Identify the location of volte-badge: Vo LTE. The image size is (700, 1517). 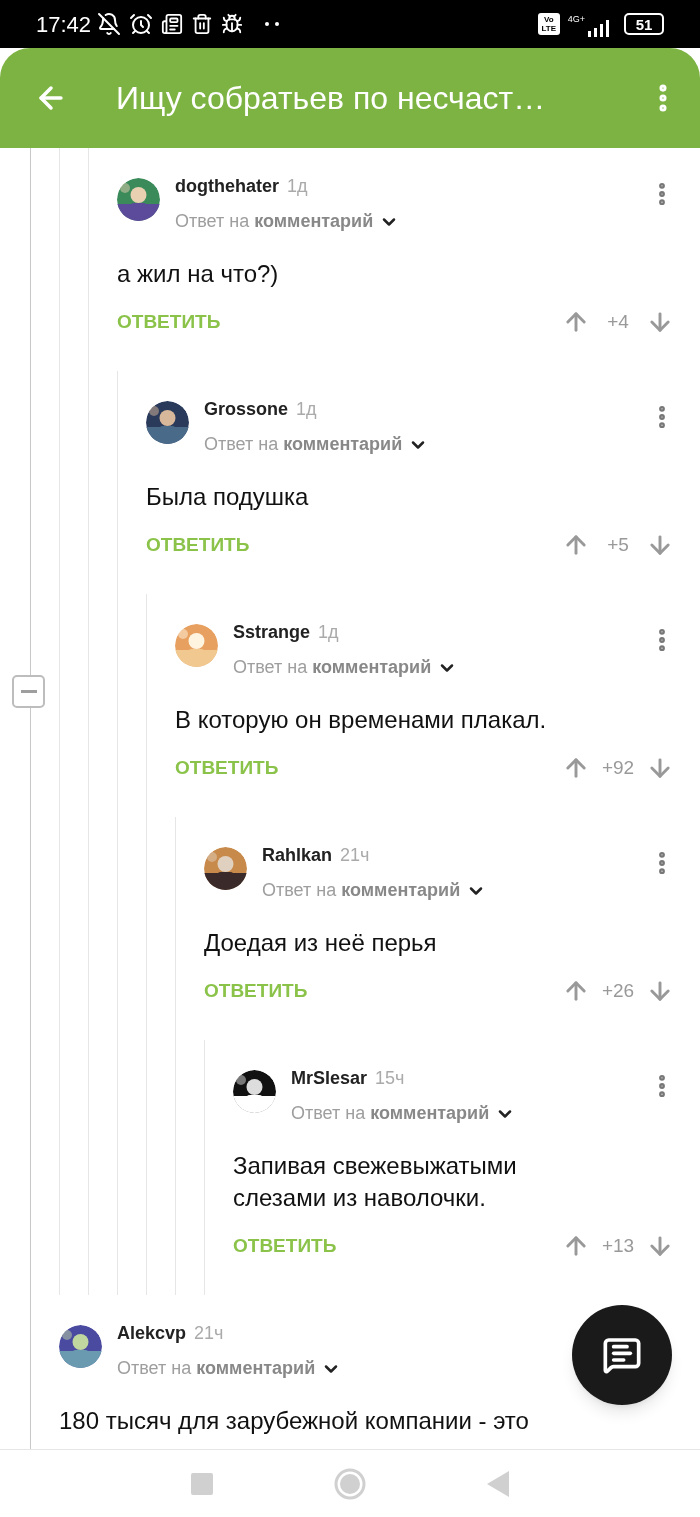
(548, 24).